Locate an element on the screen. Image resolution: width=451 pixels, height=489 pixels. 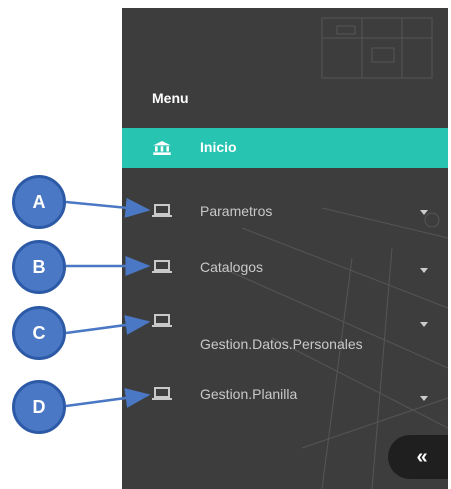
callout-a: A is located at coordinates (39, 202).